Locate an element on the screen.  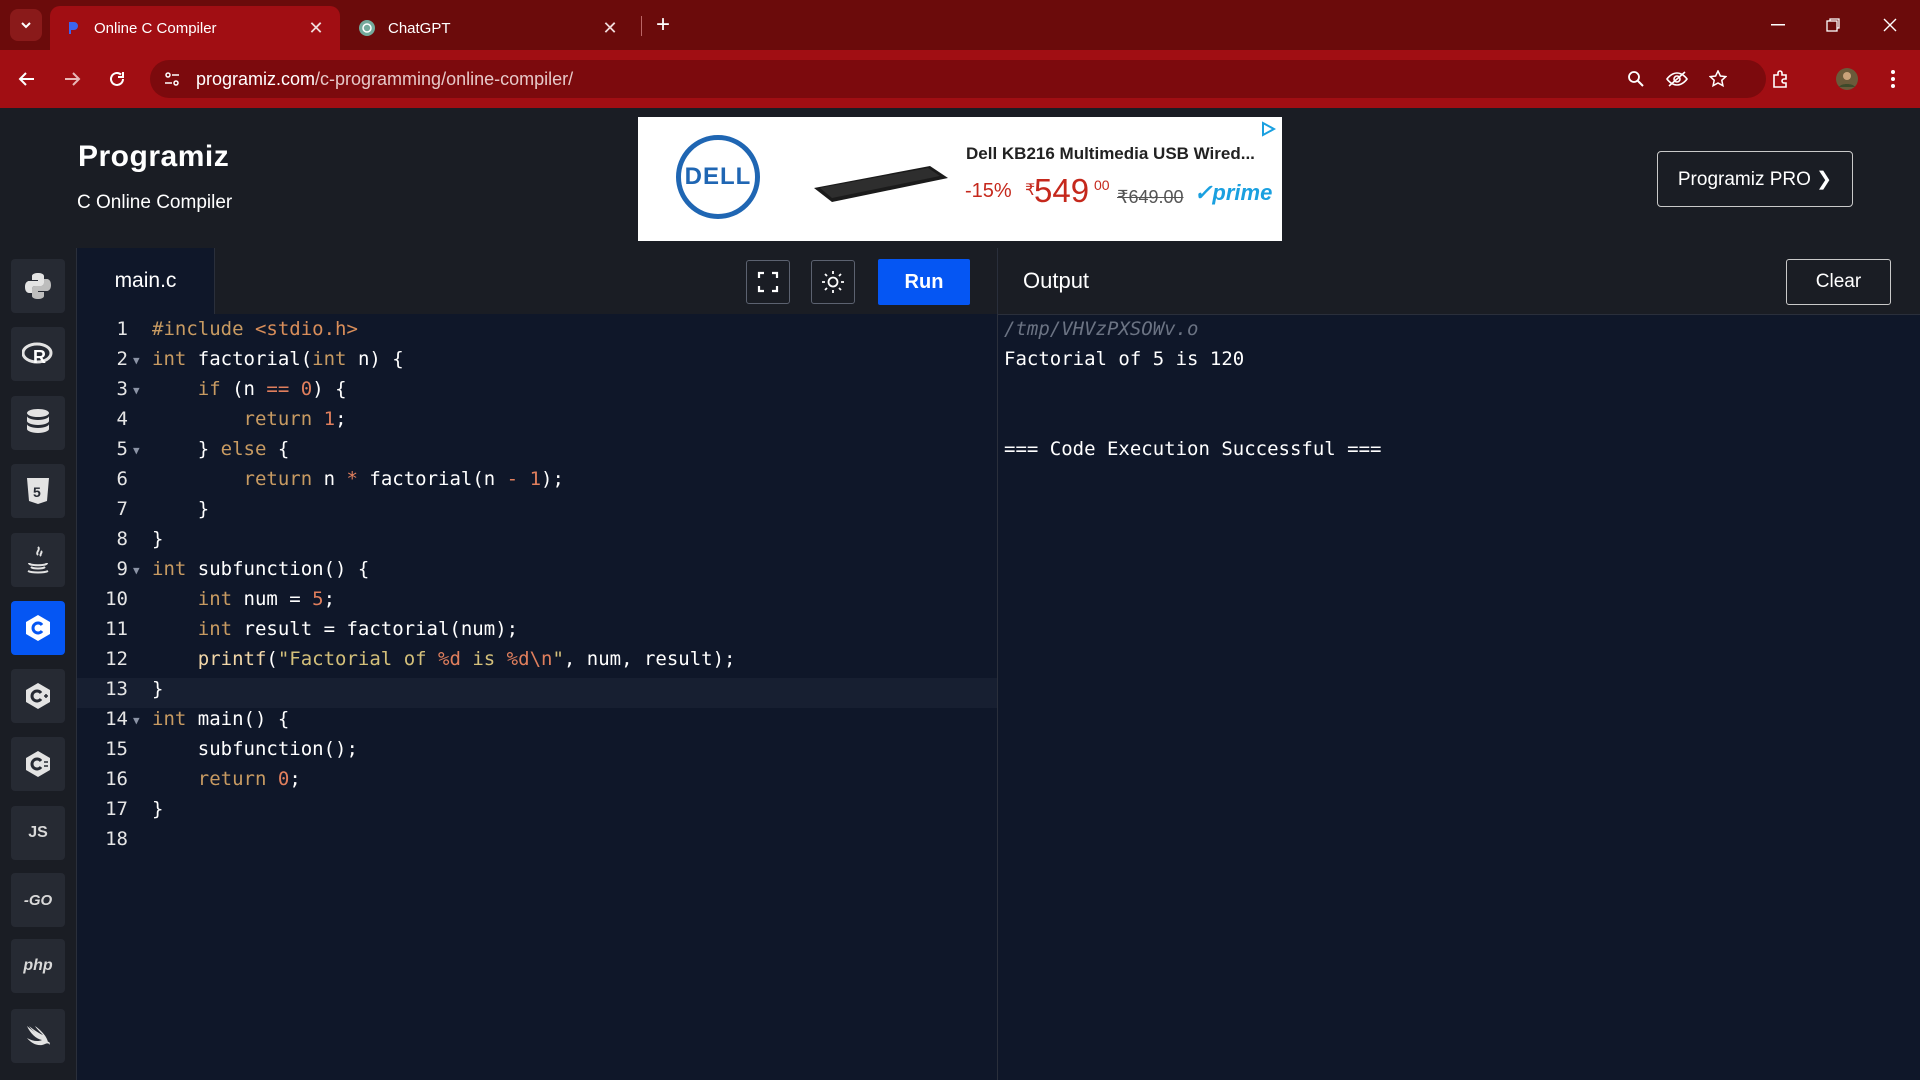
sun-icon is located at coordinates (833, 282).